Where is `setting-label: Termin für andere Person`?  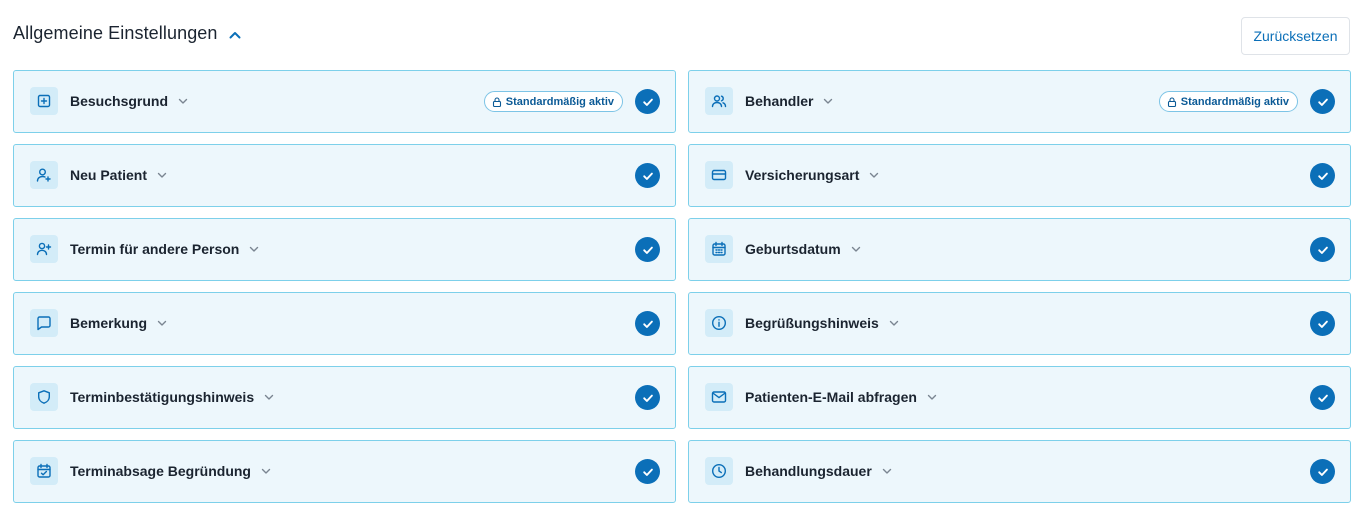
setting-label: Termin für andere Person is located at coordinates (165, 249).